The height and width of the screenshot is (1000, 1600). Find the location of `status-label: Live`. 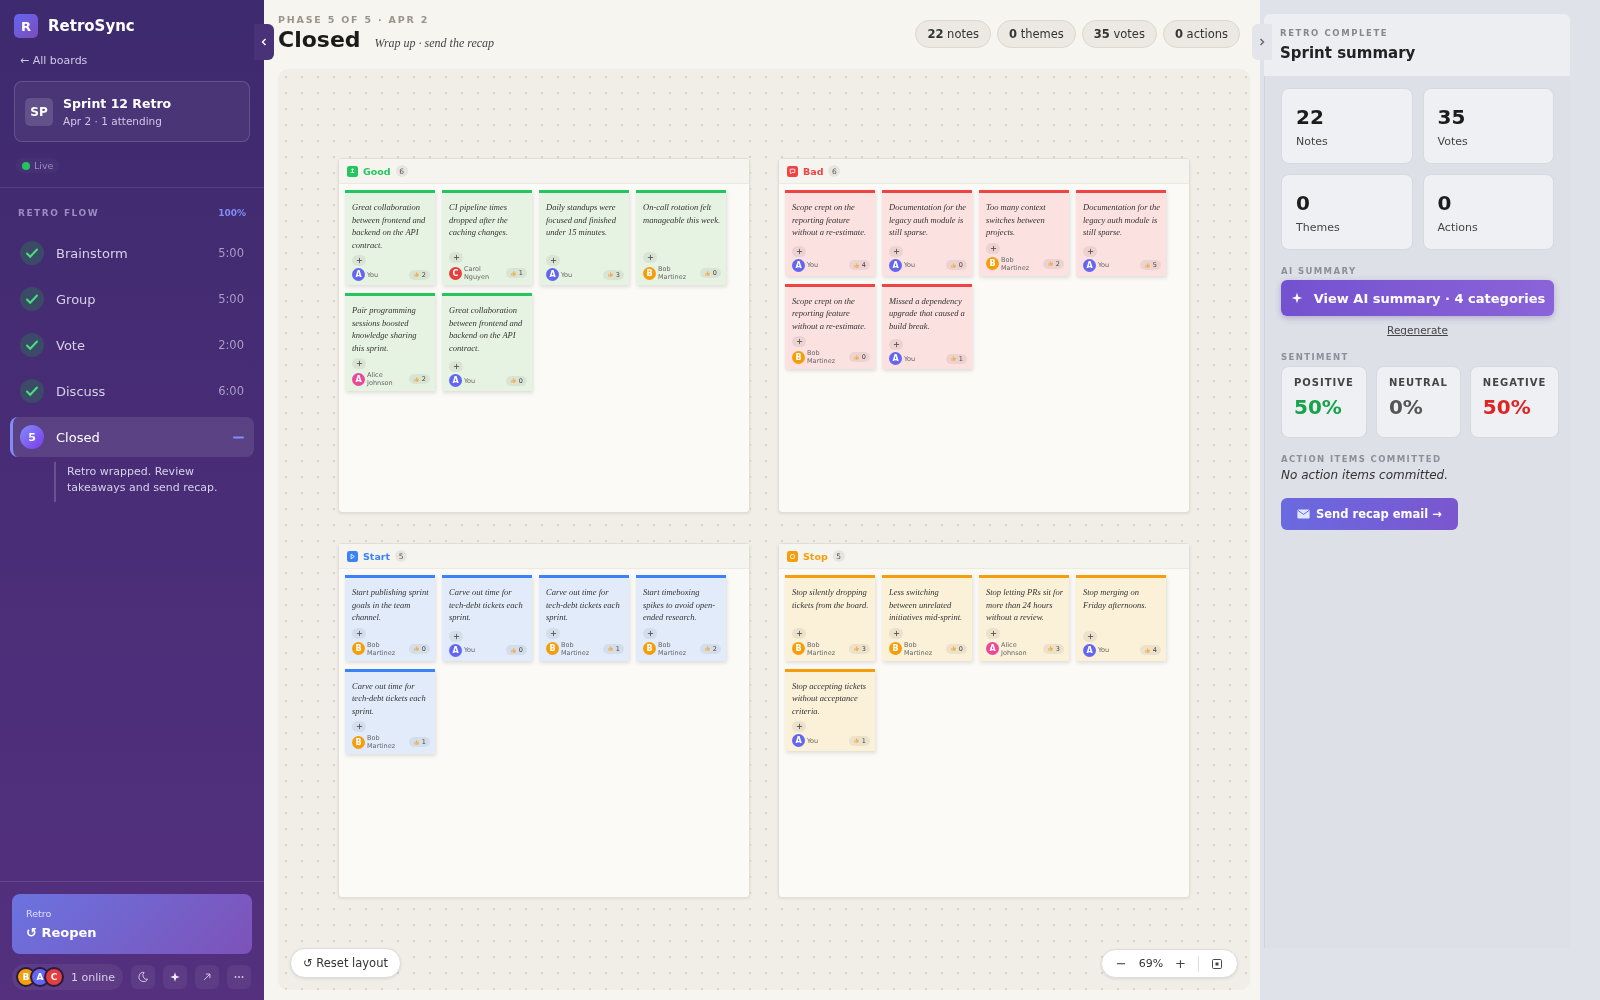

status-label: Live is located at coordinates (44, 165).